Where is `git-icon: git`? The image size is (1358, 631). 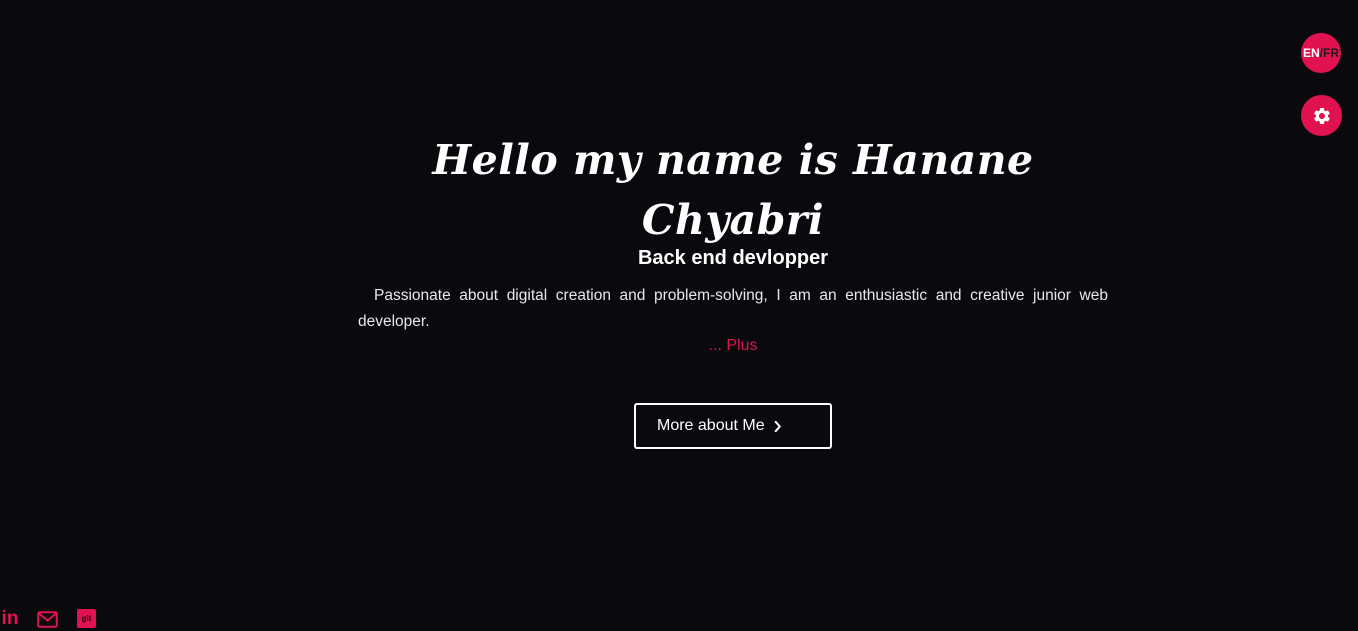 git-icon: git is located at coordinates (86, 618).